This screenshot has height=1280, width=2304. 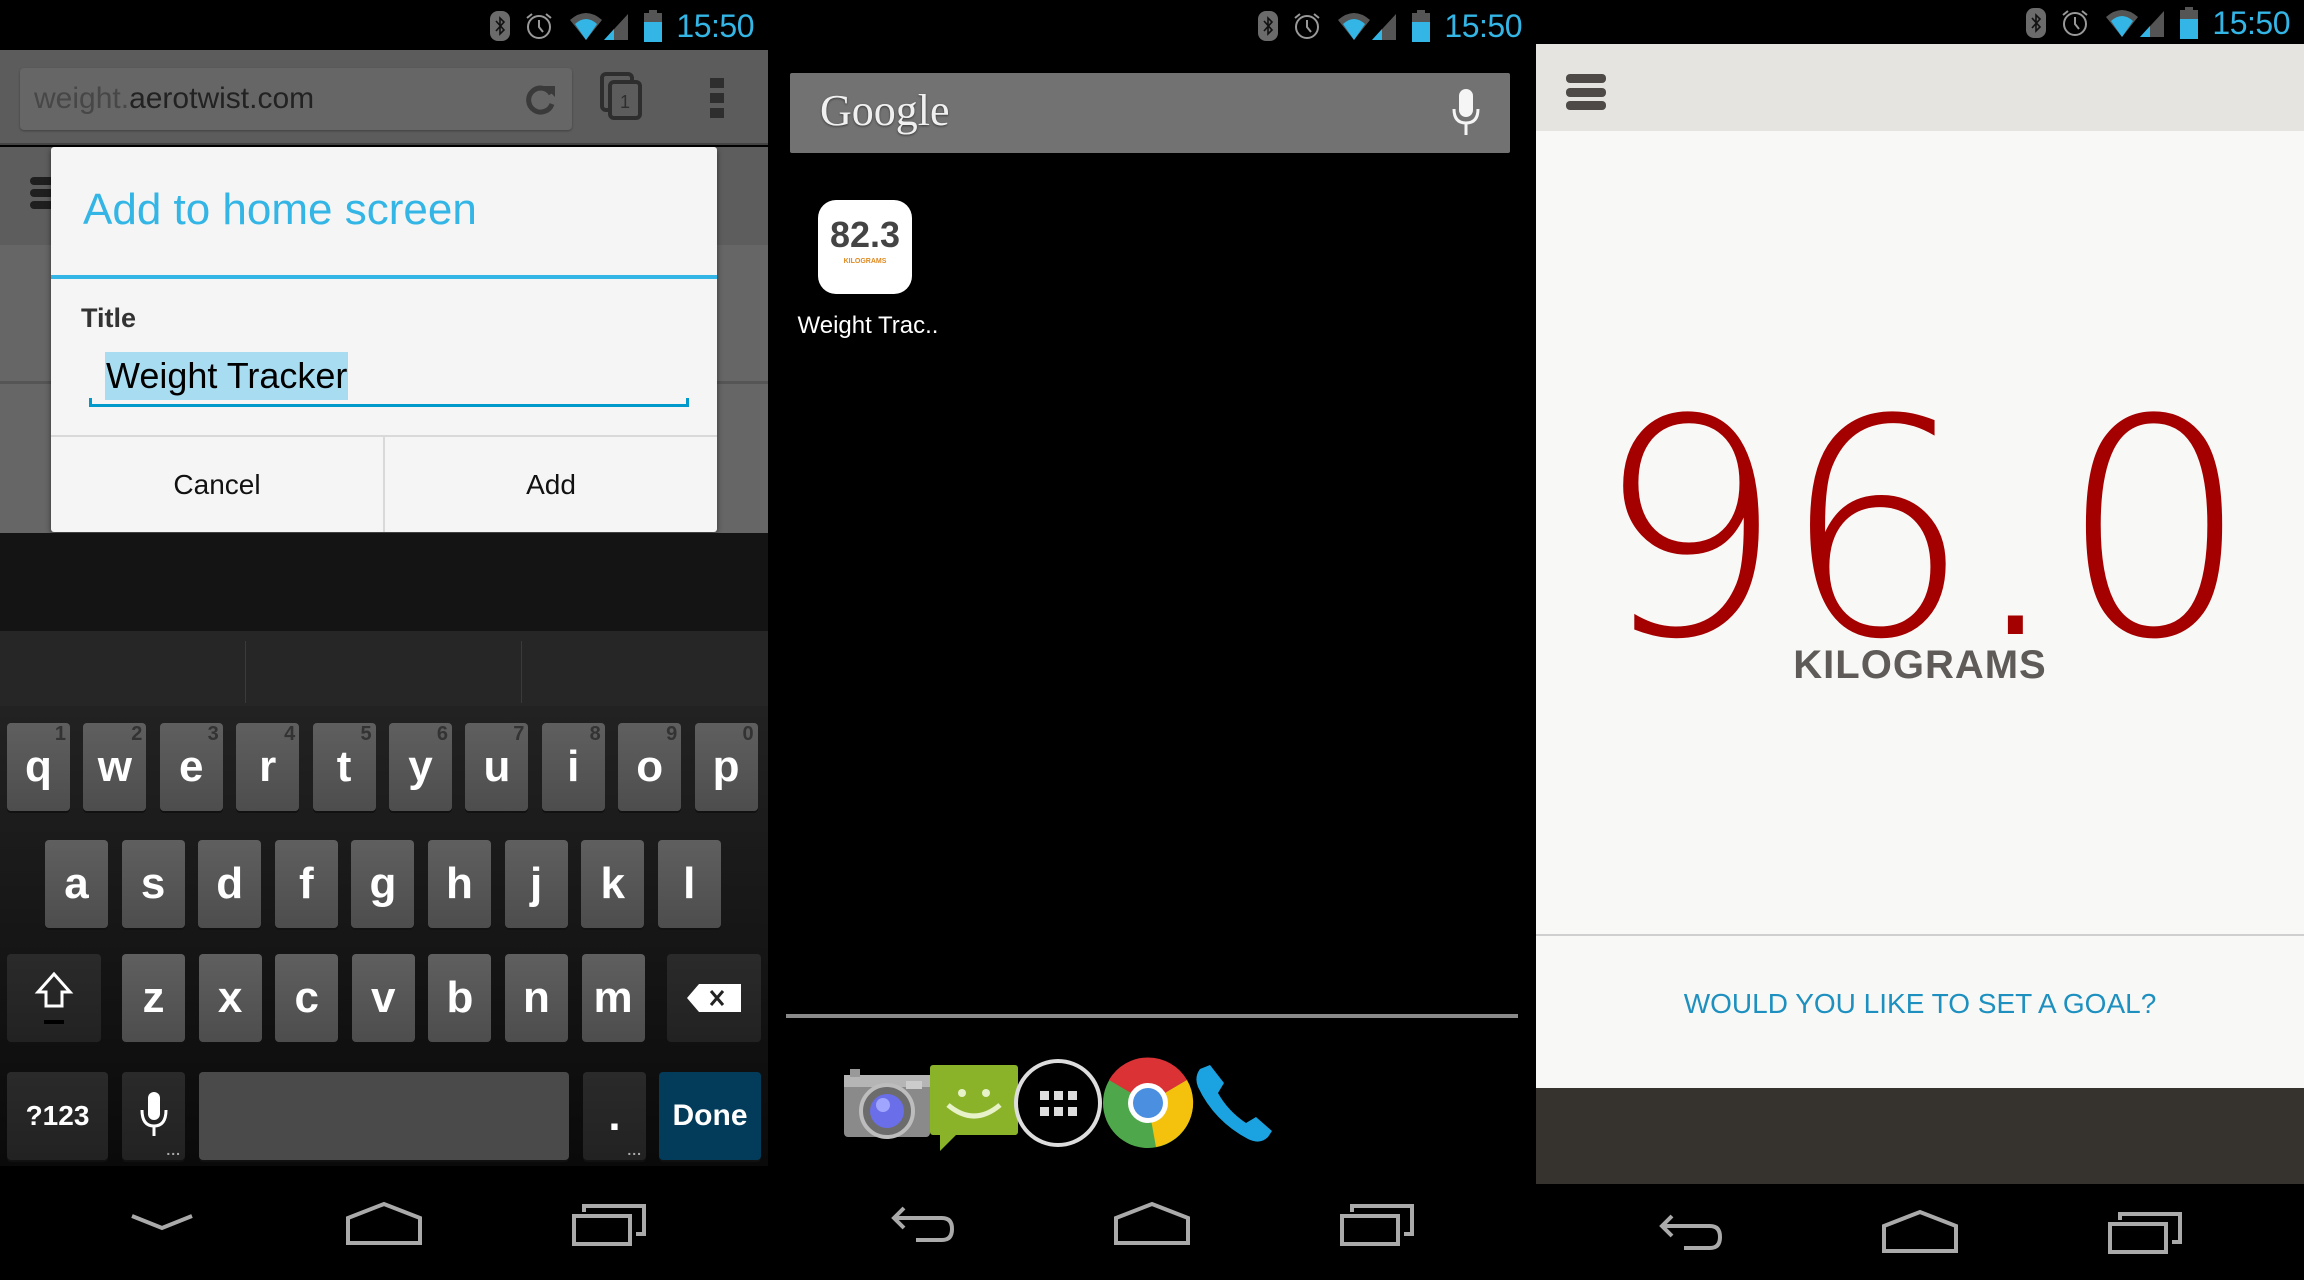 I want to click on key-d: d, so click(x=230, y=884).